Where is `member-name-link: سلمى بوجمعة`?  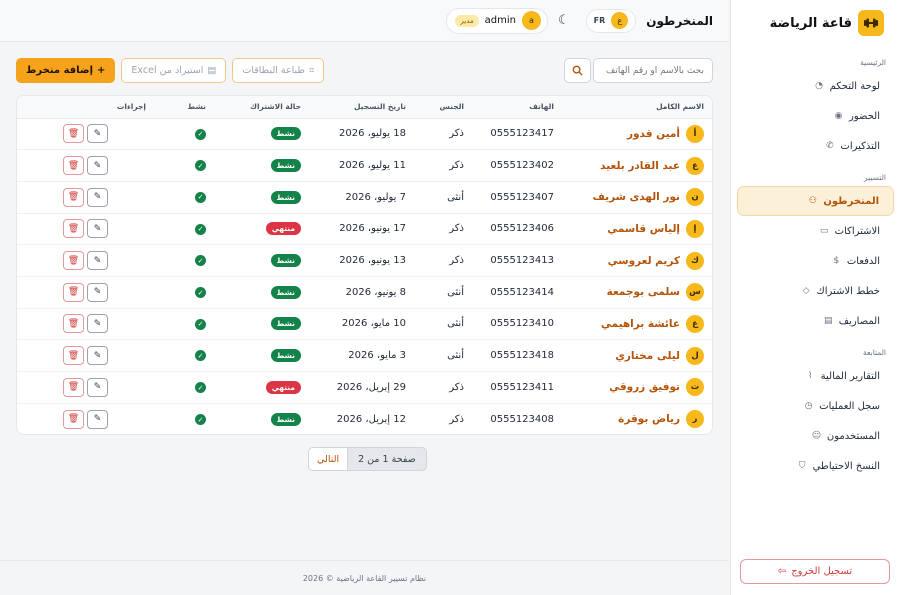
member-name-link: سلمى بوجمعة is located at coordinates (643, 292).